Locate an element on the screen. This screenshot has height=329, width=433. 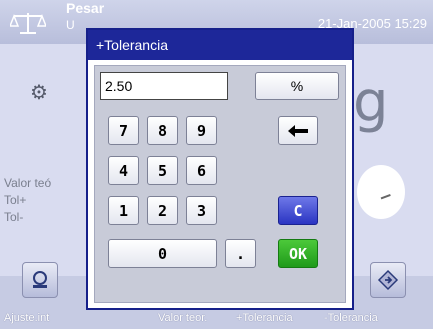
tol-plus-label: Tol+ is located at coordinates (15, 200).